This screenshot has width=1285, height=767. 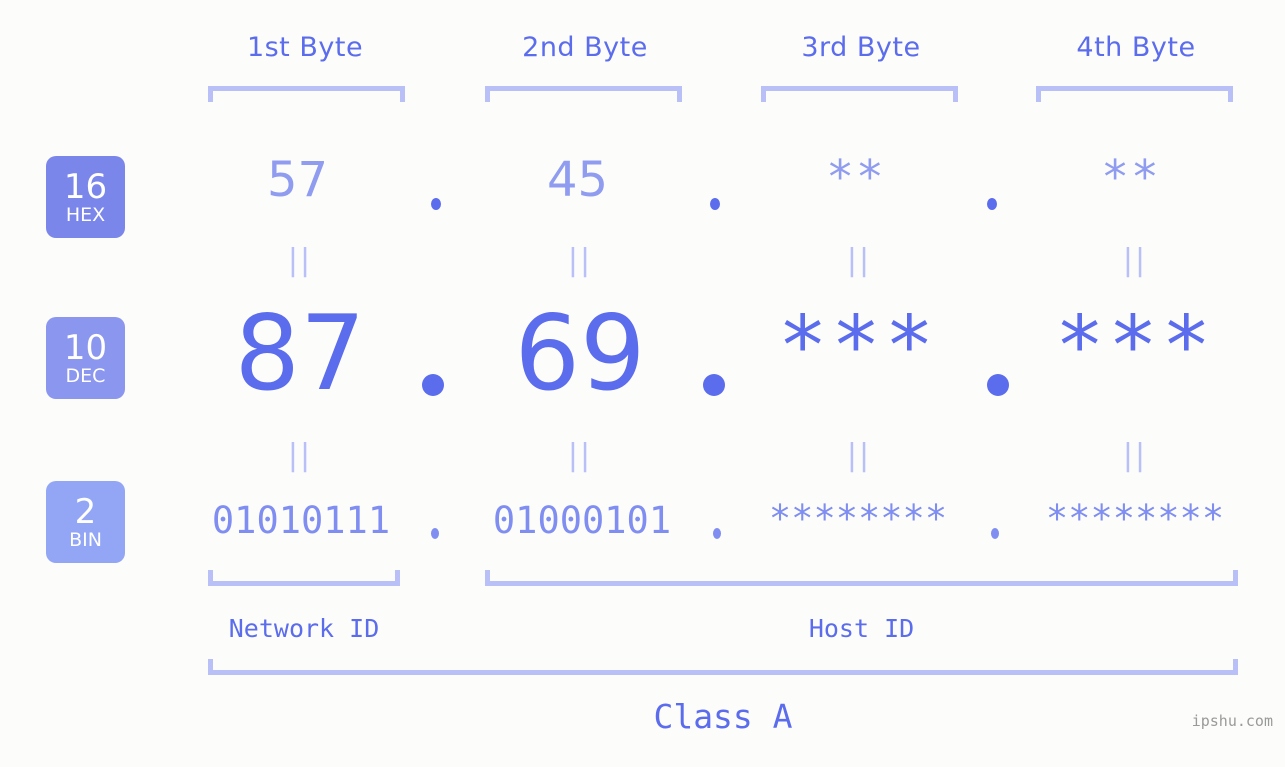 What do you see at coordinates (580, 455) in the screenshot?
I see `equality-mark-dec-bin-2: ||` at bounding box center [580, 455].